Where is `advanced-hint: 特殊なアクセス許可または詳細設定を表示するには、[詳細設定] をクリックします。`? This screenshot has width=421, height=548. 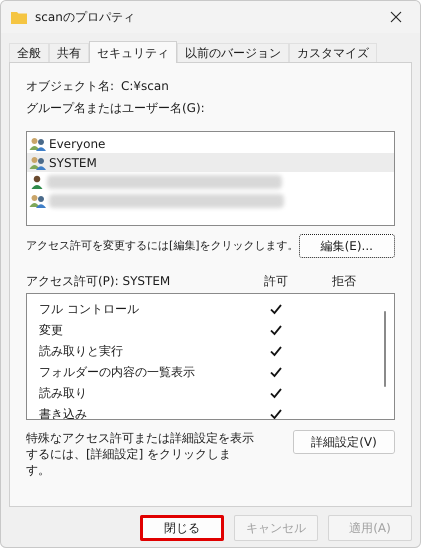 advanced-hint: 特殊なアクセス許可または詳細設定を表示するには、[詳細設定] をクリックします。 is located at coordinates (140, 454).